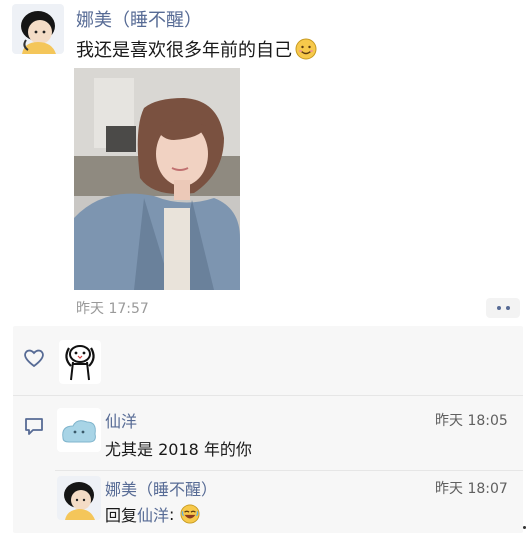 Image resolution: width=529 pixels, height=537 pixels. What do you see at coordinates (471, 421) in the screenshot?
I see `comment-timestamp: 昨天 18:05` at bounding box center [471, 421].